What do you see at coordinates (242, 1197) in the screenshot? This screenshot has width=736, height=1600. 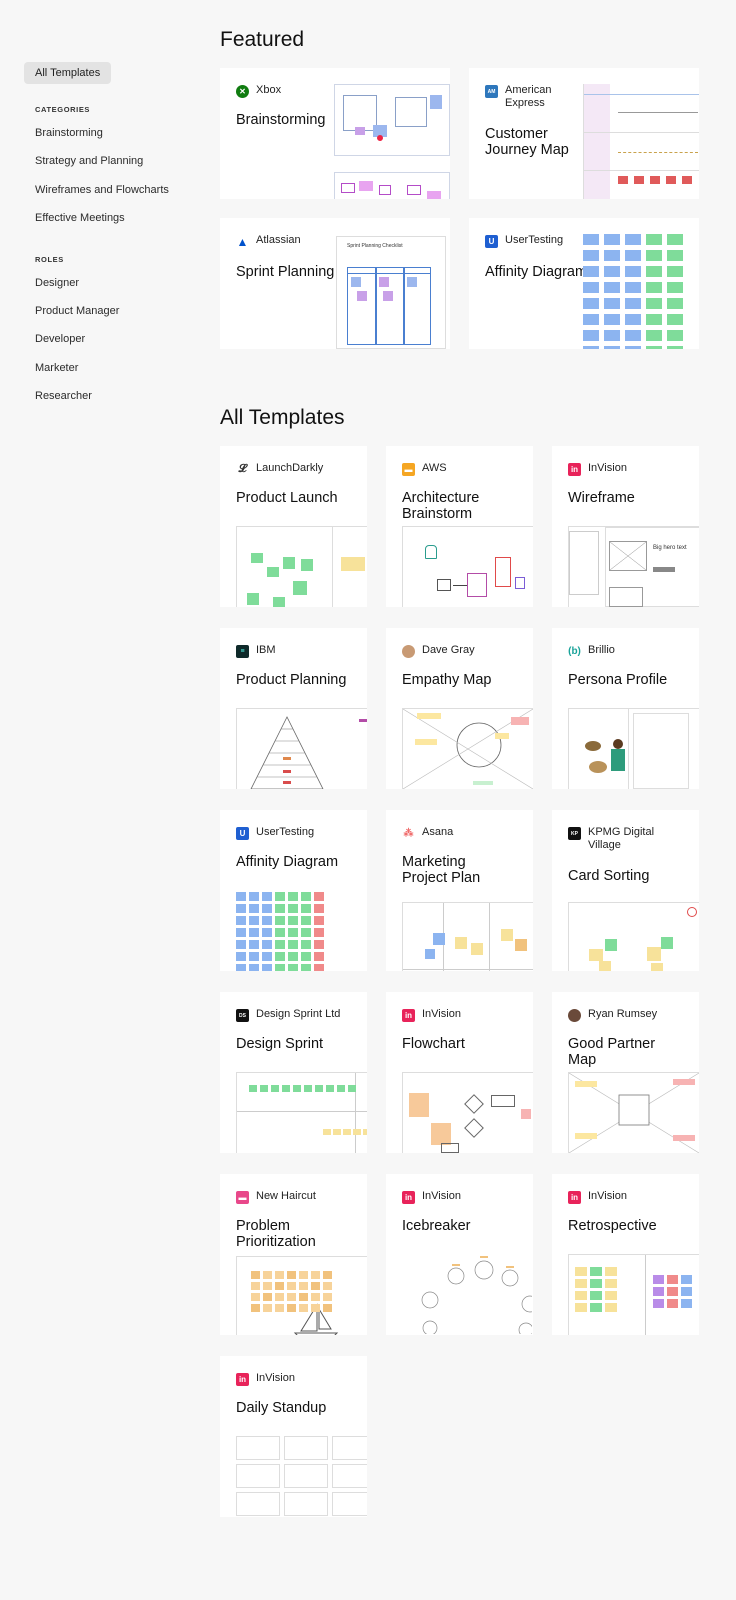 I see `new-haircut-logo-icon: ▬` at bounding box center [242, 1197].